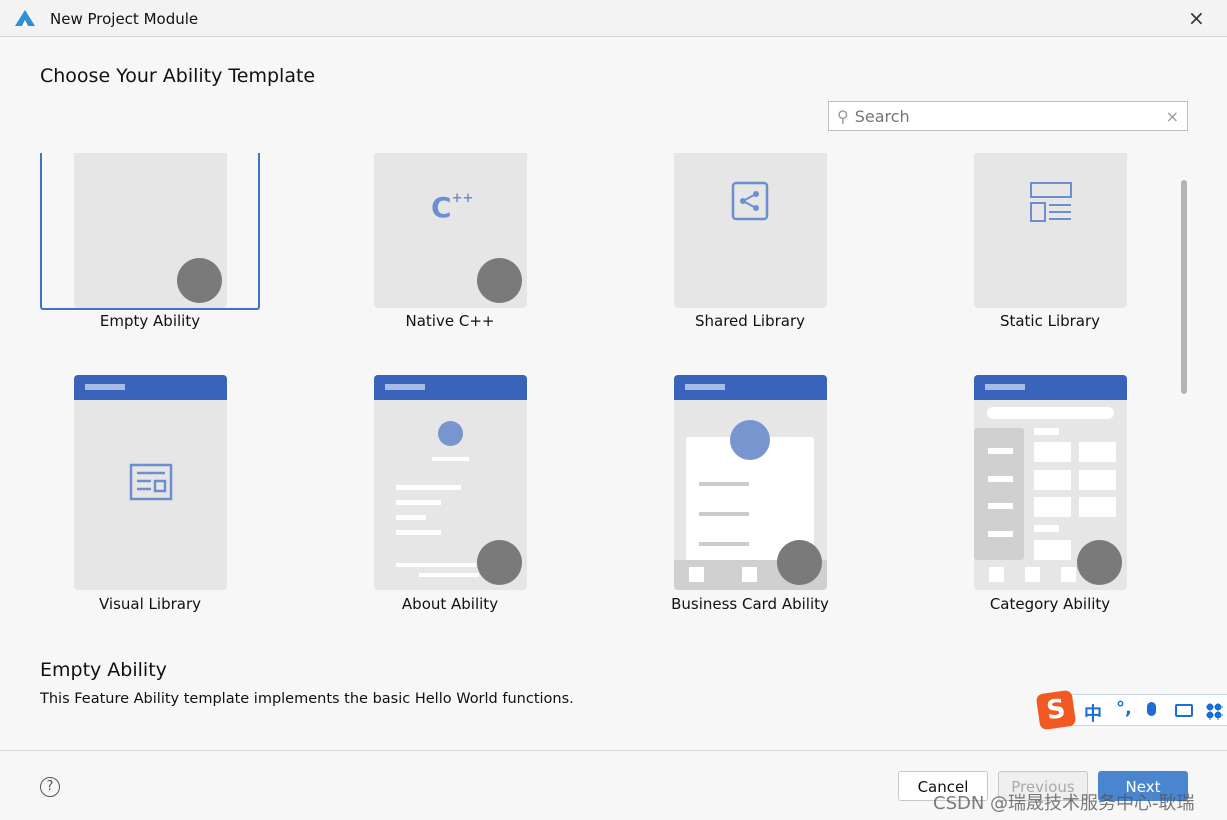  I want to click on template-label: Category Ability, so click(1050, 604).